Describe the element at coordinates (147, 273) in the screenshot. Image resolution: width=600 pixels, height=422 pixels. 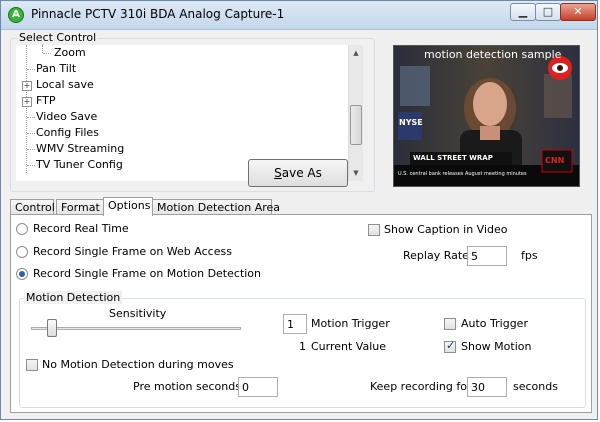
I see `record-single-frame-motion-label: Record Single Frame on Motion Detection` at that location.